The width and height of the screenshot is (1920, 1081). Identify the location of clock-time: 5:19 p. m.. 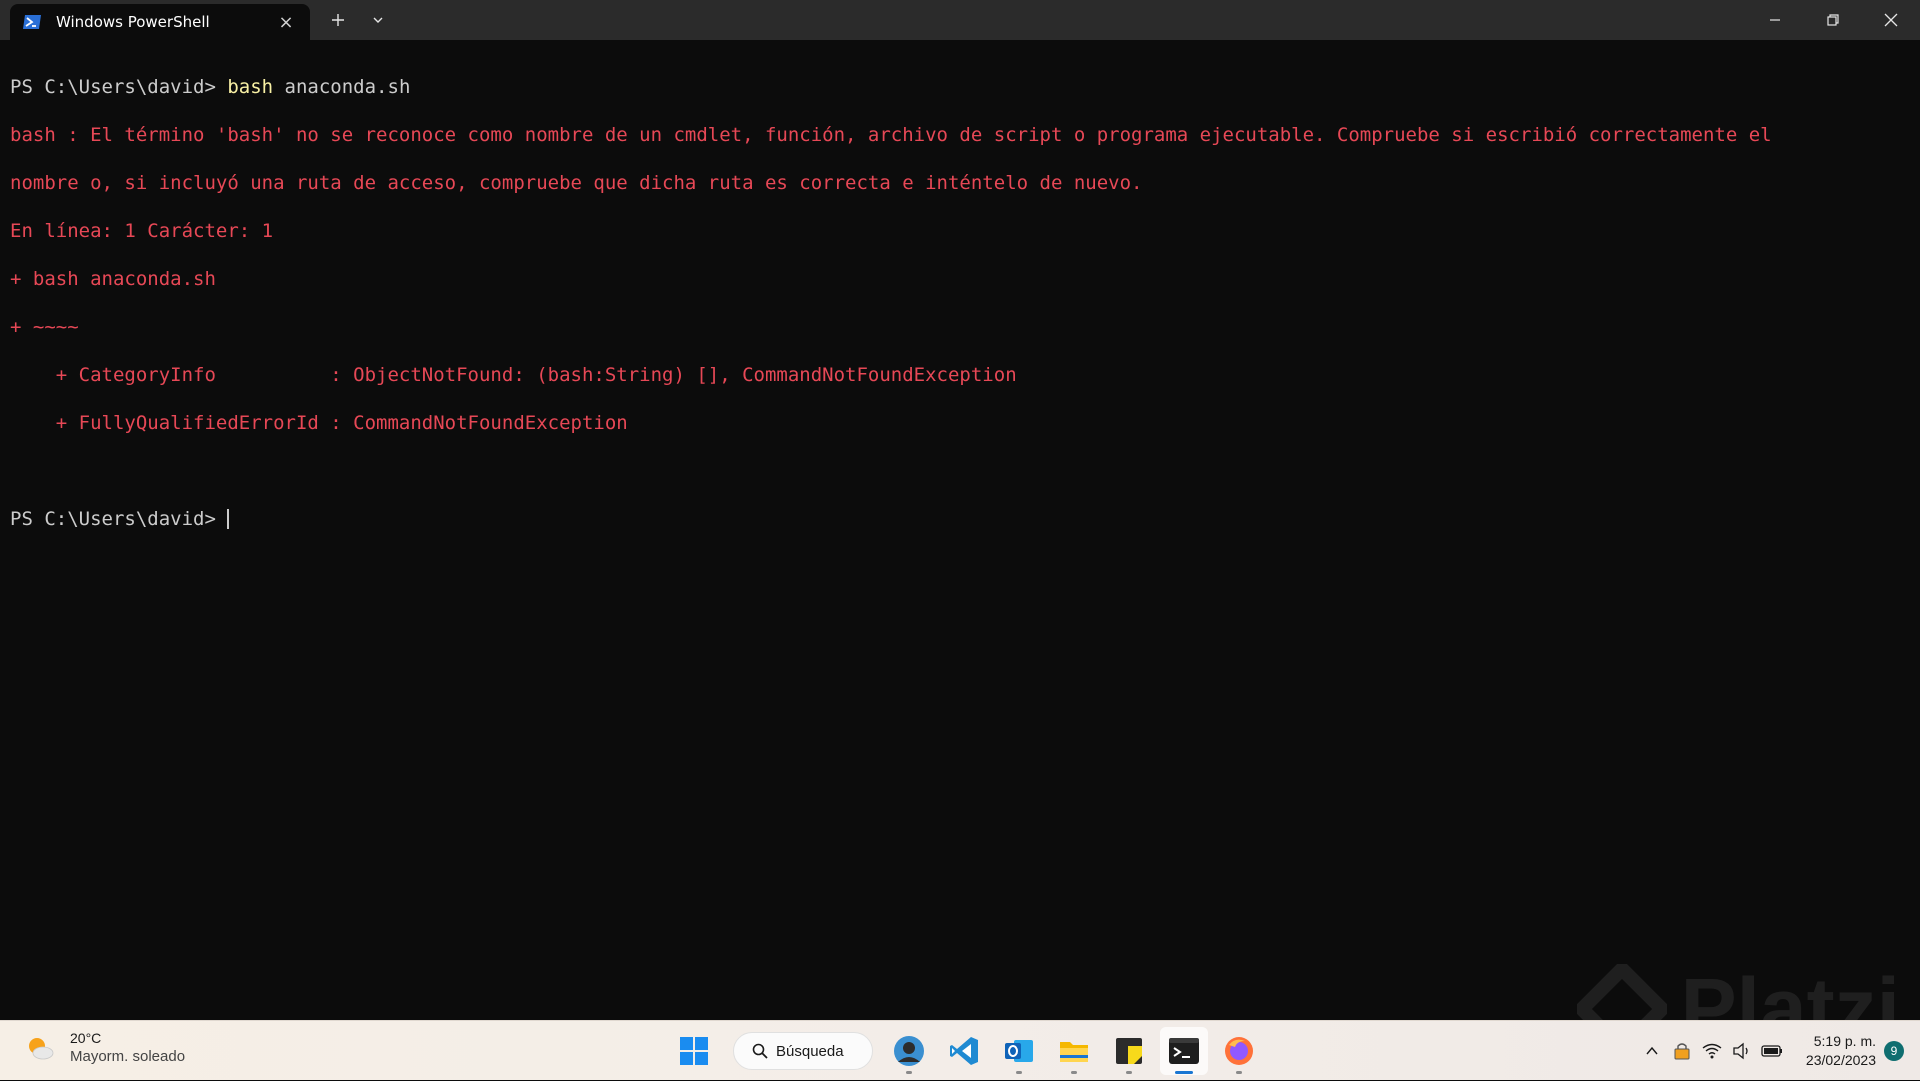
(1844, 1041).